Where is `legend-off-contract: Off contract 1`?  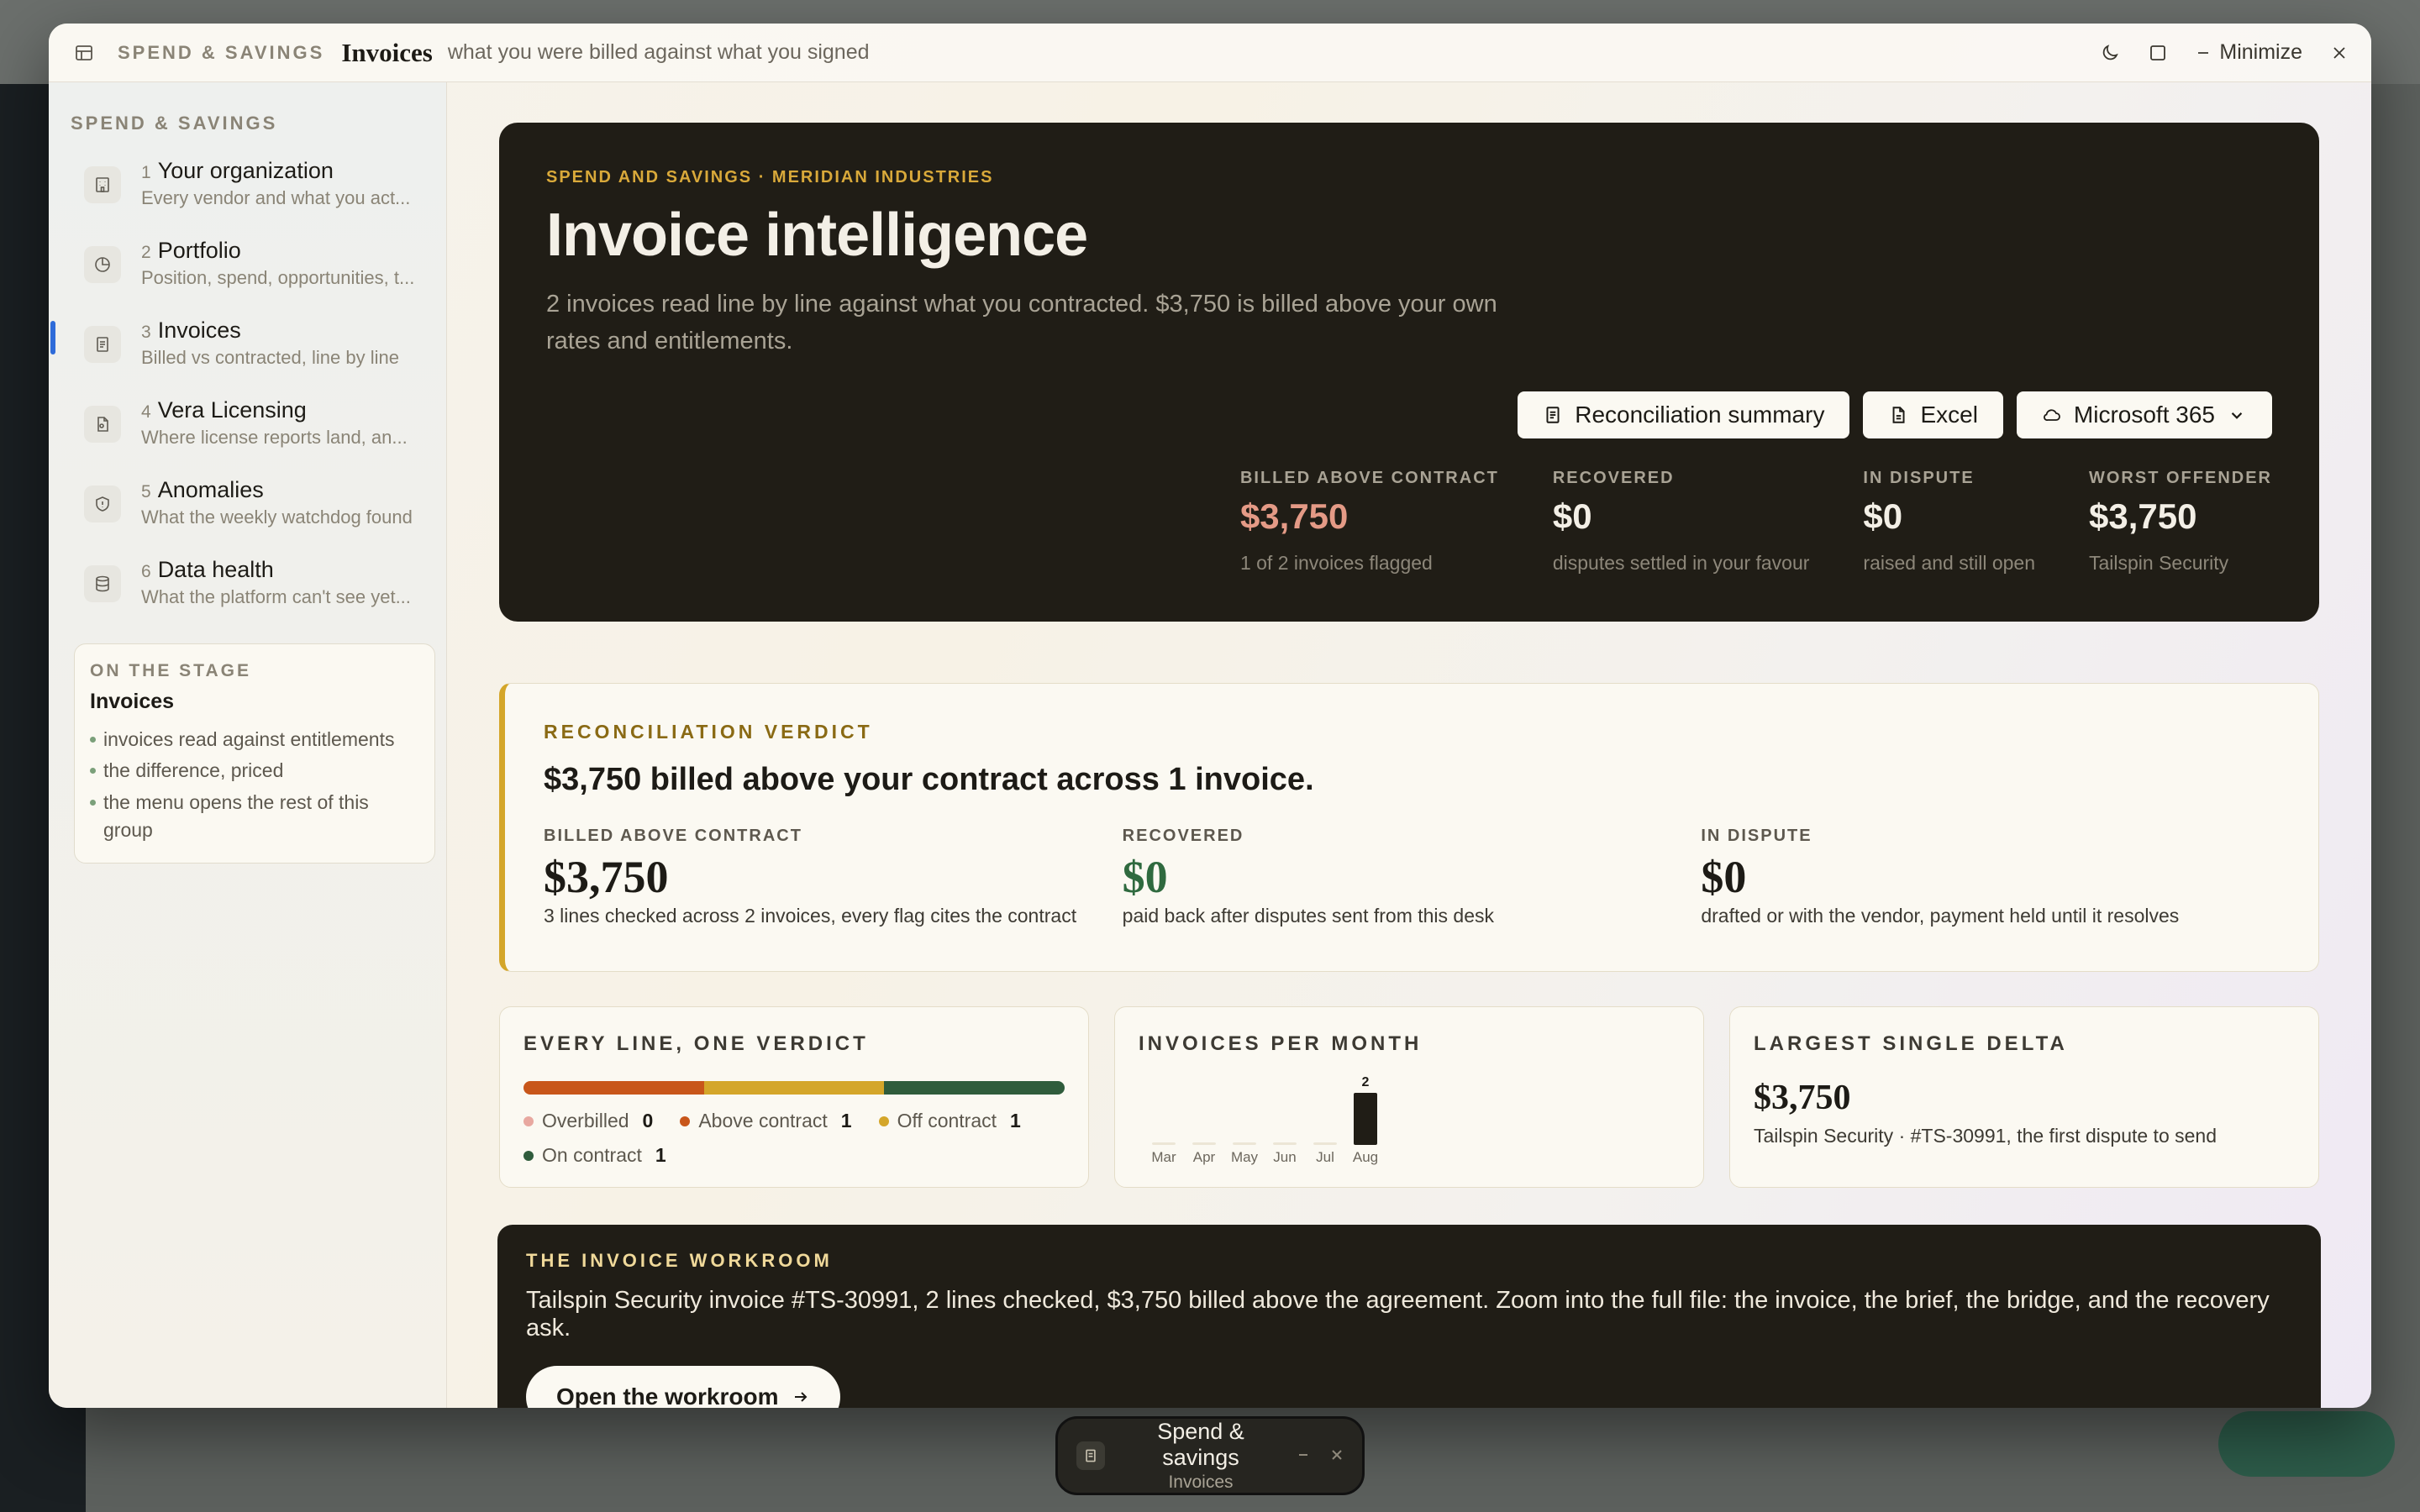
legend-off-contract: Off contract 1 is located at coordinates (950, 1121).